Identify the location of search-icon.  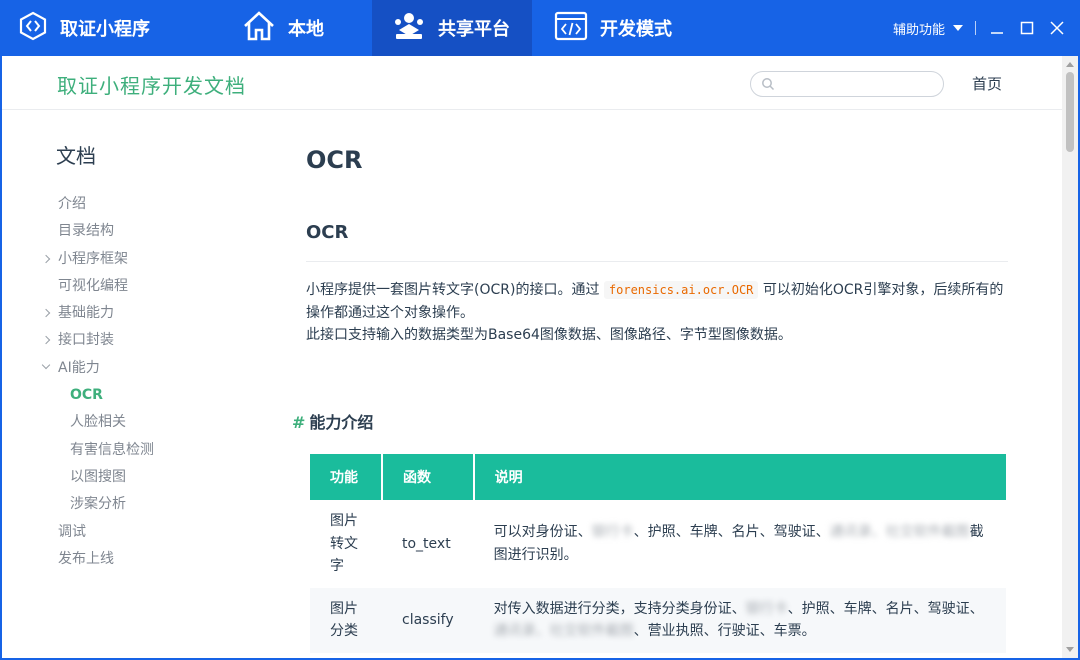
(768, 84).